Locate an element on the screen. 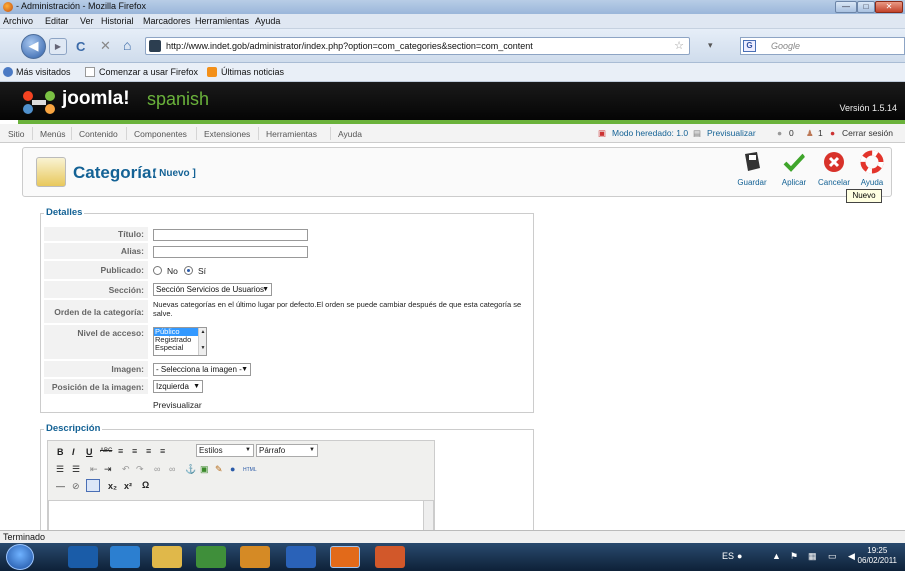 This screenshot has height=571, width=905. superscript-icon: x² is located at coordinates (128, 486).